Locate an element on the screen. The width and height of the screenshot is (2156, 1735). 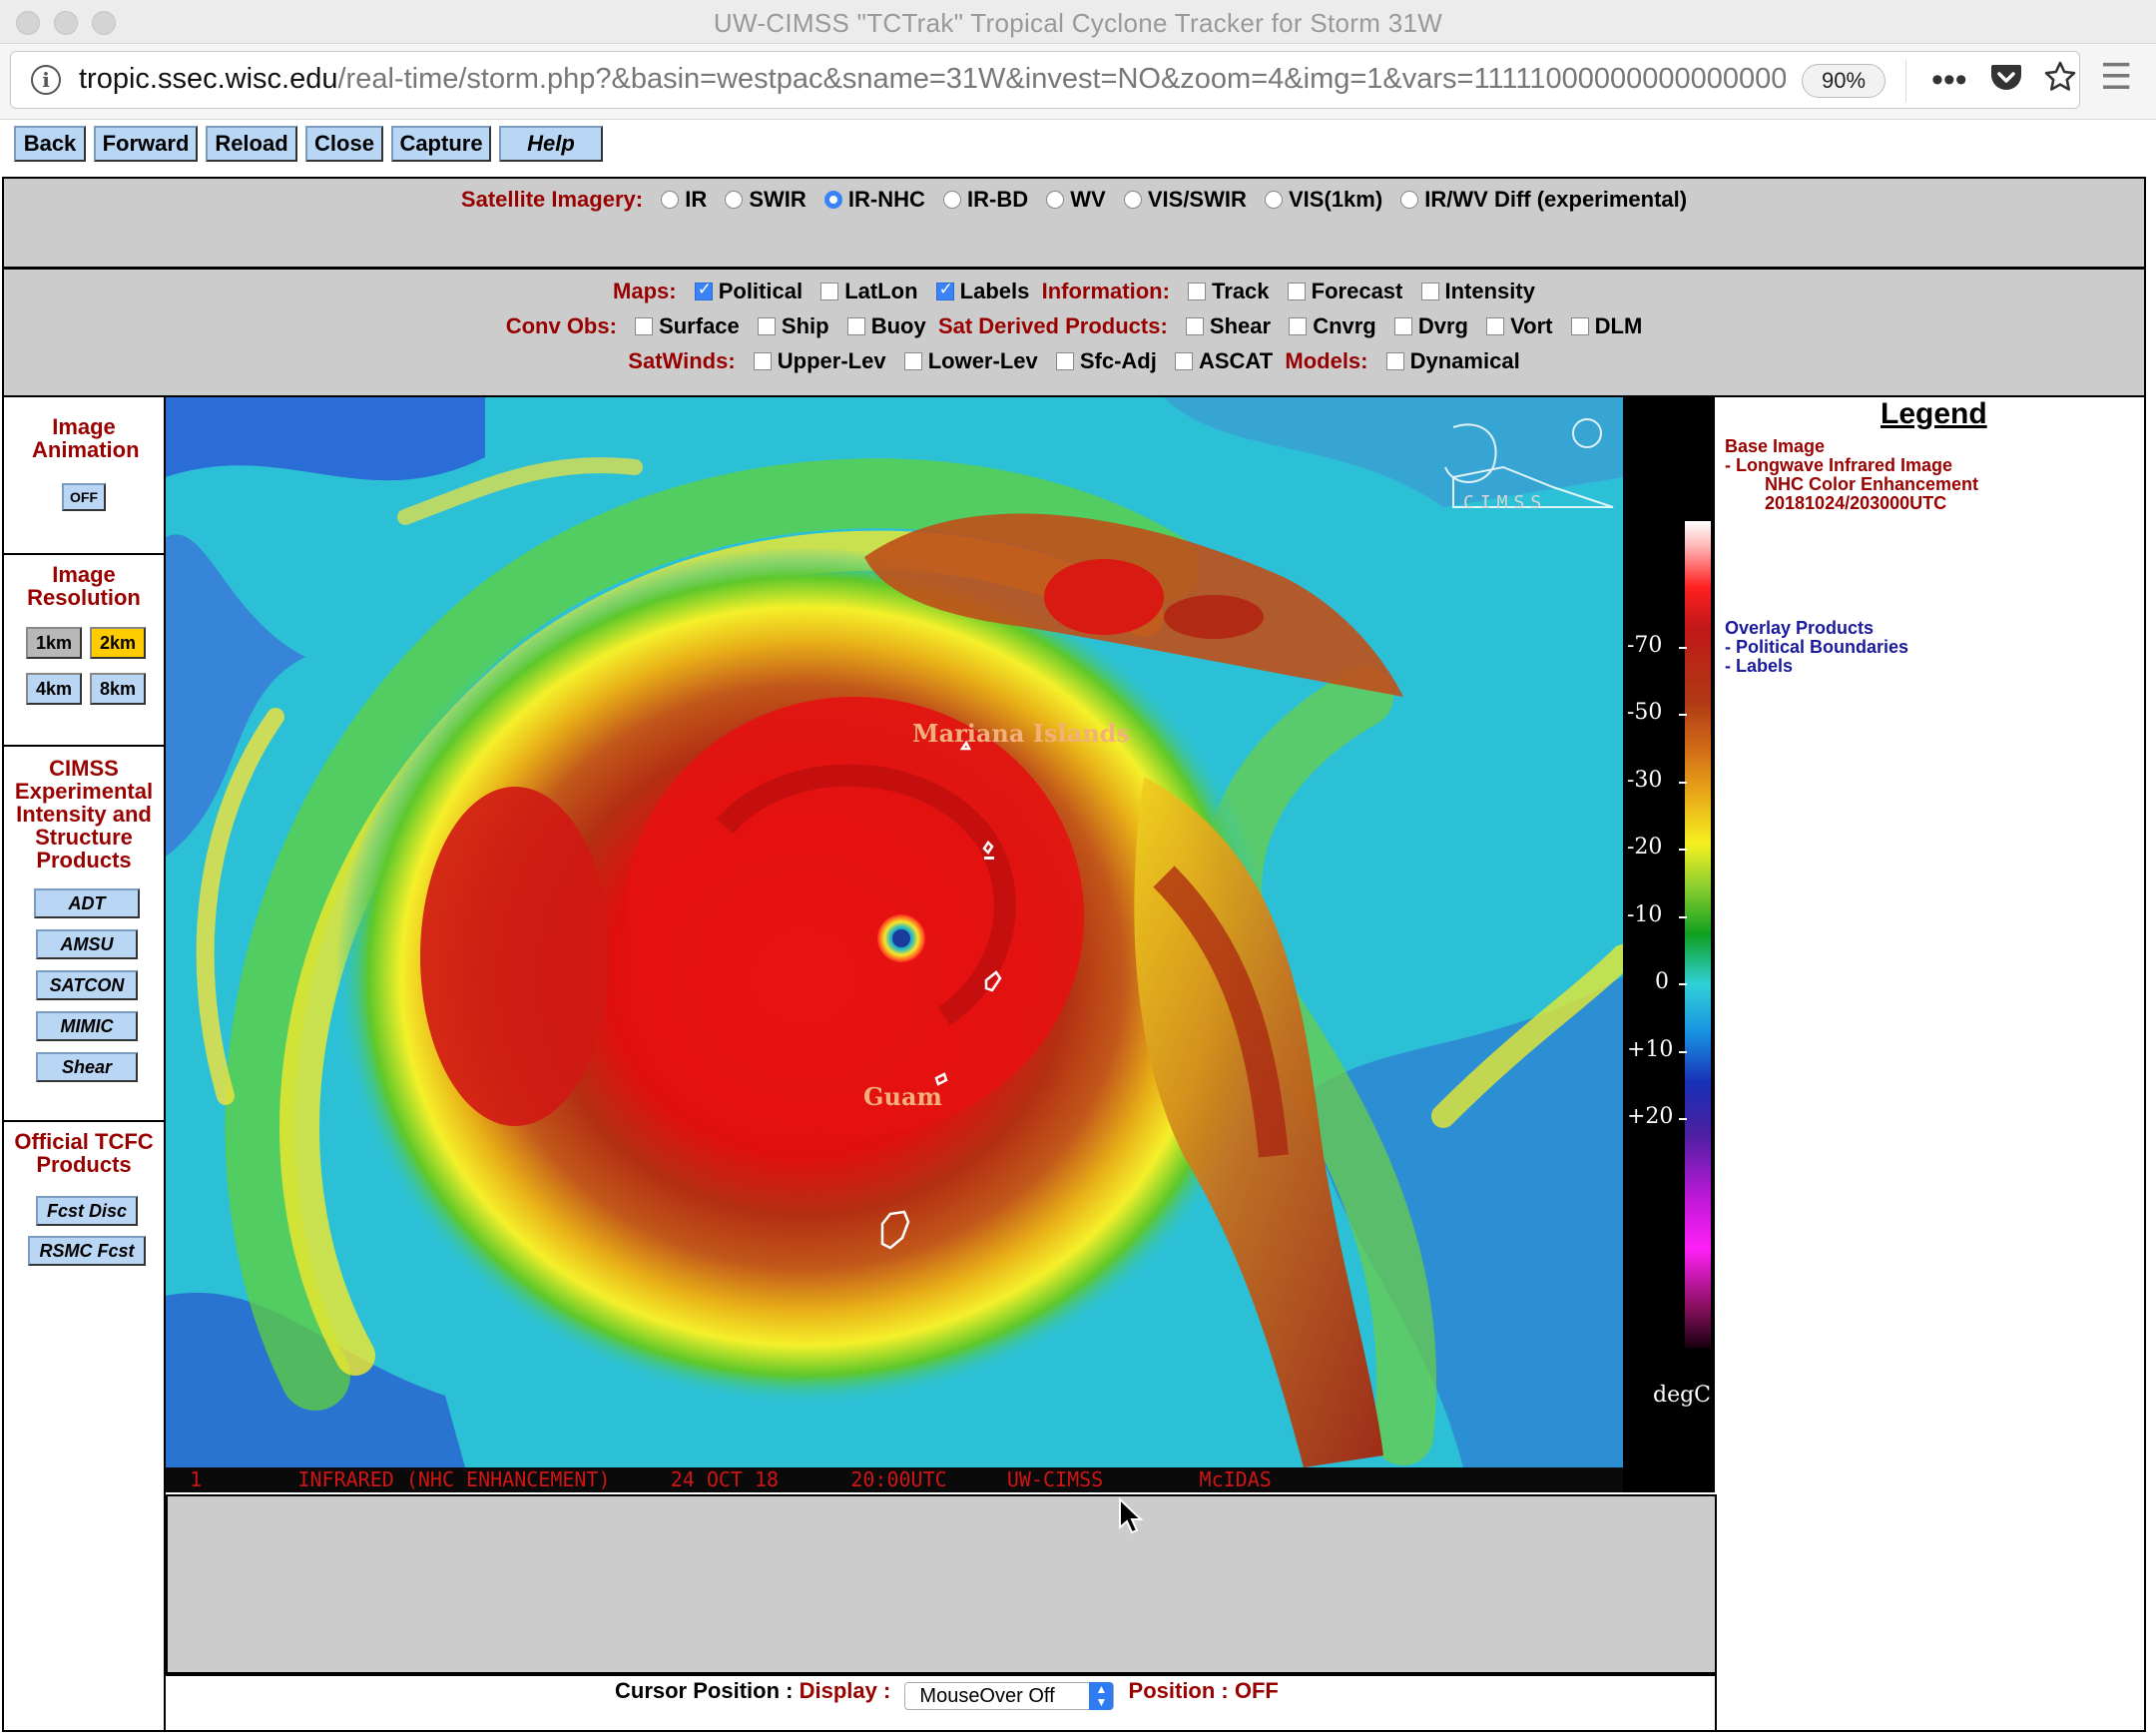
reload-button: Reload is located at coordinates (251, 144).